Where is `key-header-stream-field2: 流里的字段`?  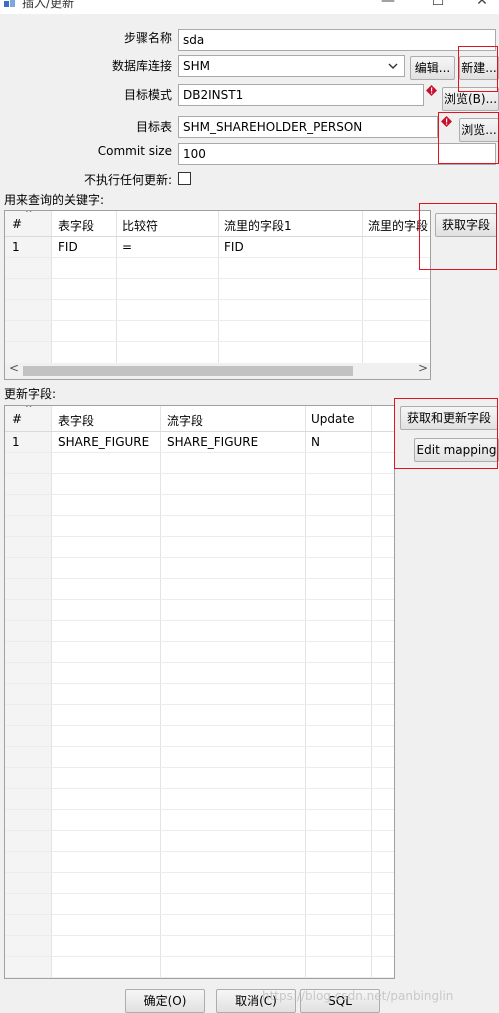 key-header-stream-field2: 流里的字段 is located at coordinates (399, 225).